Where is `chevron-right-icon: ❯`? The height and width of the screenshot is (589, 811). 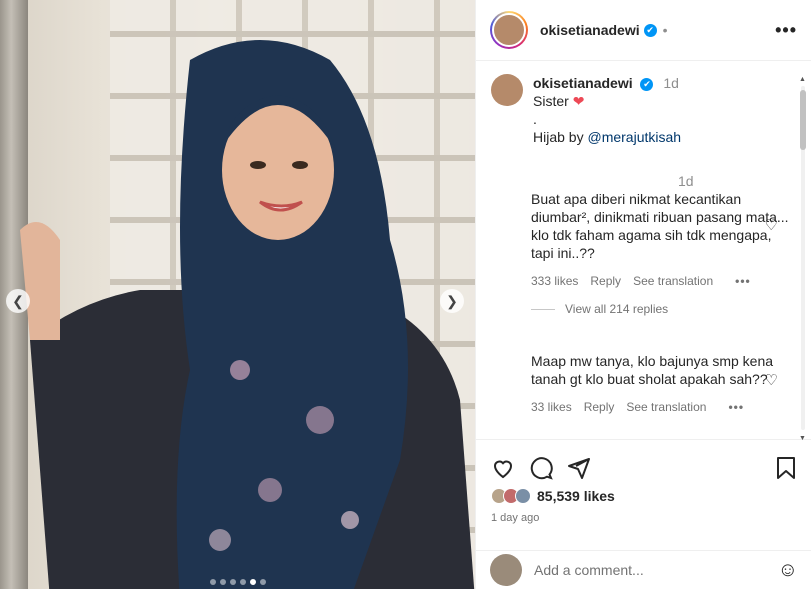
chevron-right-icon: ❯ is located at coordinates (452, 300).